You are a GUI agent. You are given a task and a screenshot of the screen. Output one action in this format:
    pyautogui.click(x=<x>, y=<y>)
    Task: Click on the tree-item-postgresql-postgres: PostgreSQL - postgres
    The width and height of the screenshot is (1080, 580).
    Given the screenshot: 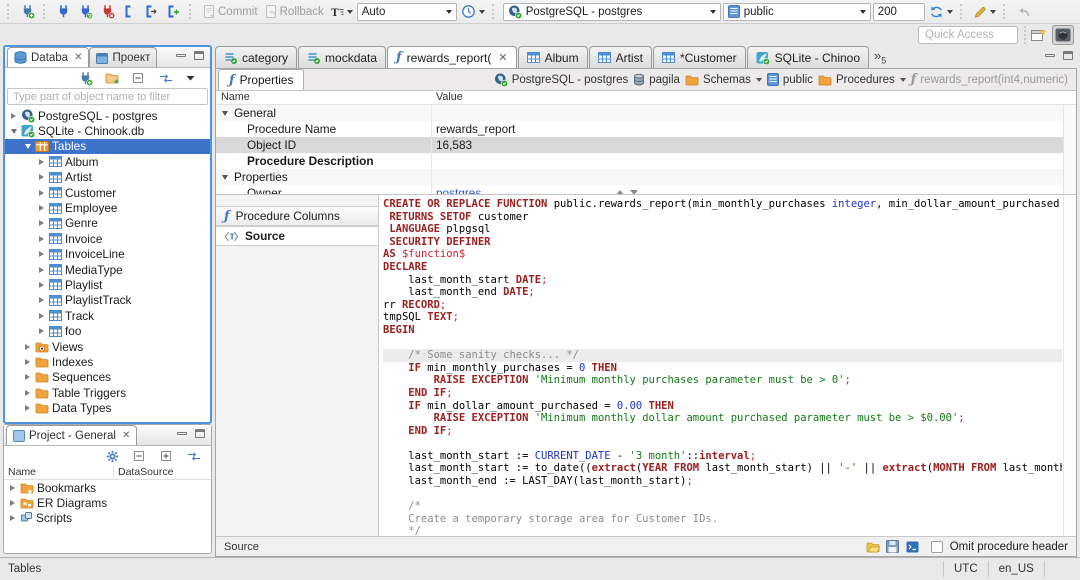 What is the action you would take?
    pyautogui.click(x=107, y=115)
    